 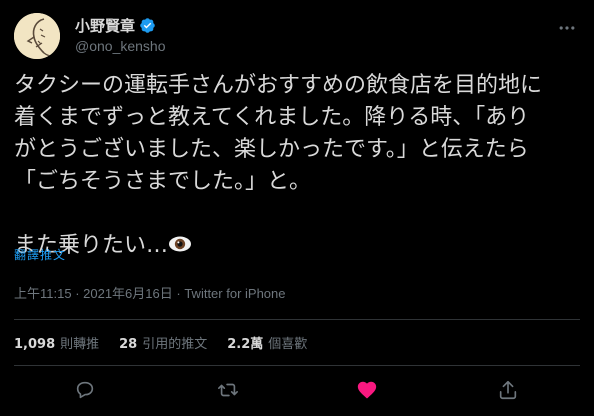 What do you see at coordinates (288, 344) in the screenshot?
I see `like-label: 個喜歡` at bounding box center [288, 344].